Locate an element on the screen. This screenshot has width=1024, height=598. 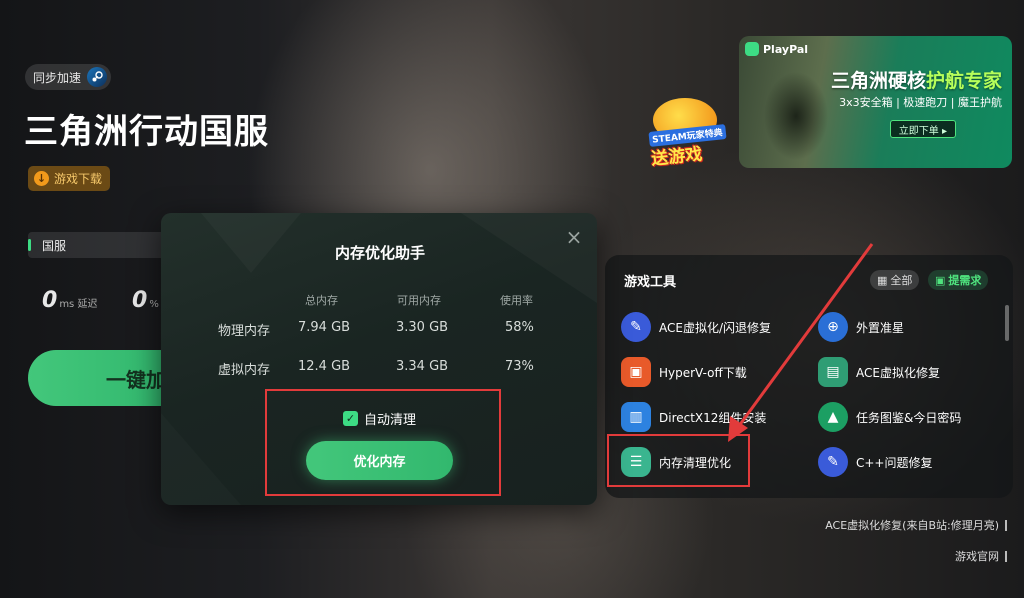
ad-subtitle: 3x3安全箱 | 极速跑刀 | 魔王护航 is located at coordinates (920, 102).